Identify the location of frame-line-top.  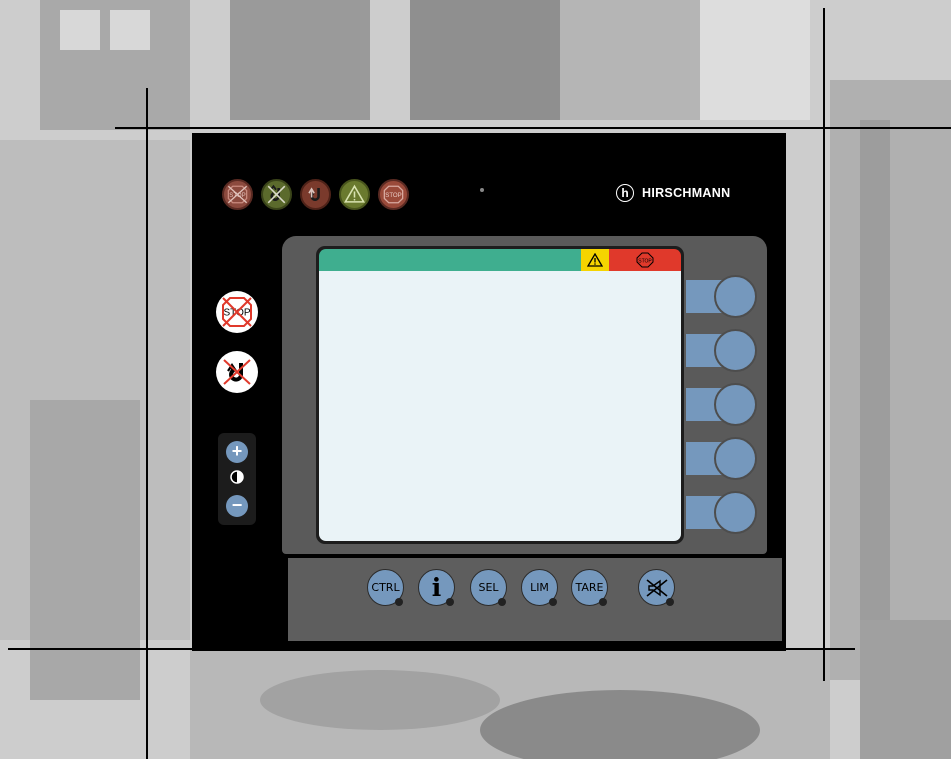
(533, 128).